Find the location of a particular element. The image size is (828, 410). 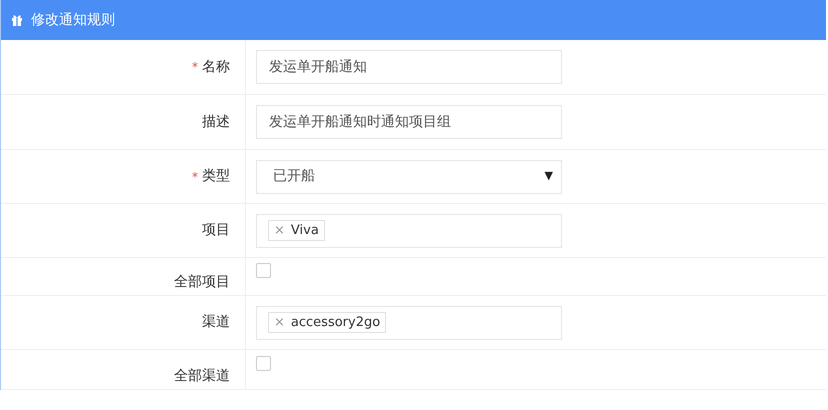

field-label: 全部渠道 is located at coordinates (202, 376).